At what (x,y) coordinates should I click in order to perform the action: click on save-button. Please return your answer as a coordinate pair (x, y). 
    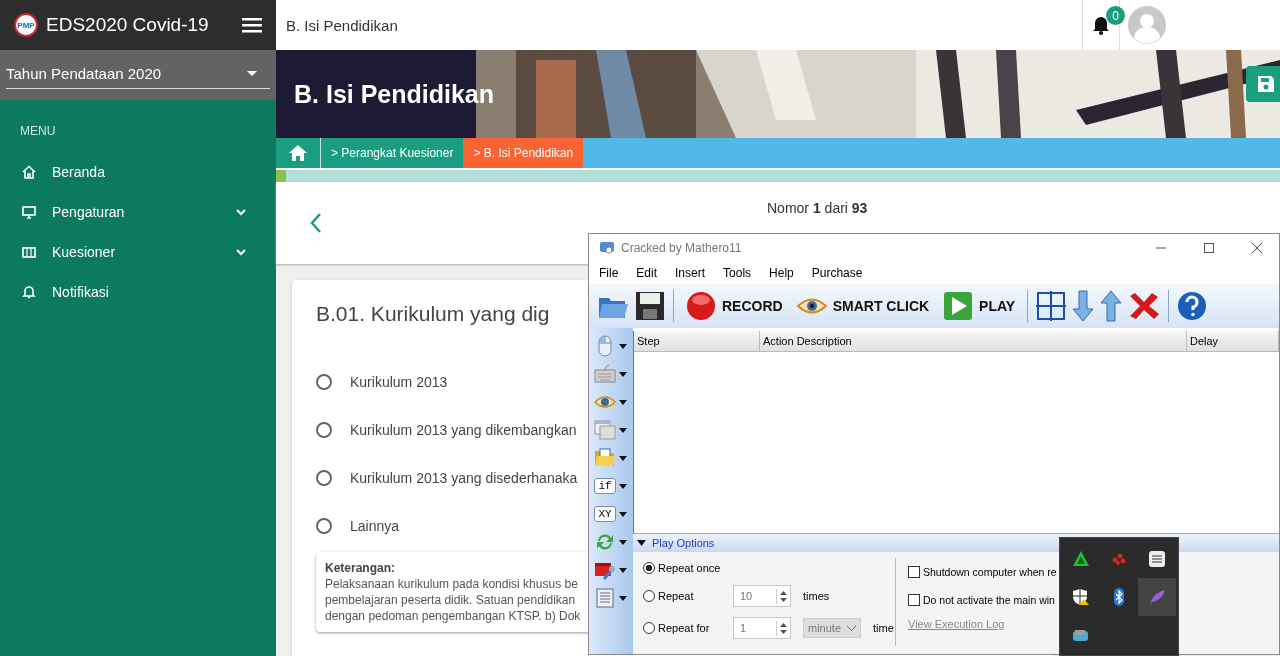
    Looking at the image, I should click on (1263, 84).